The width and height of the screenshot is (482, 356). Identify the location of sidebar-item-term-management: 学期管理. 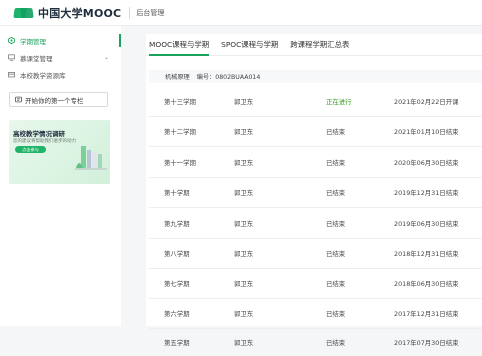
(60, 40).